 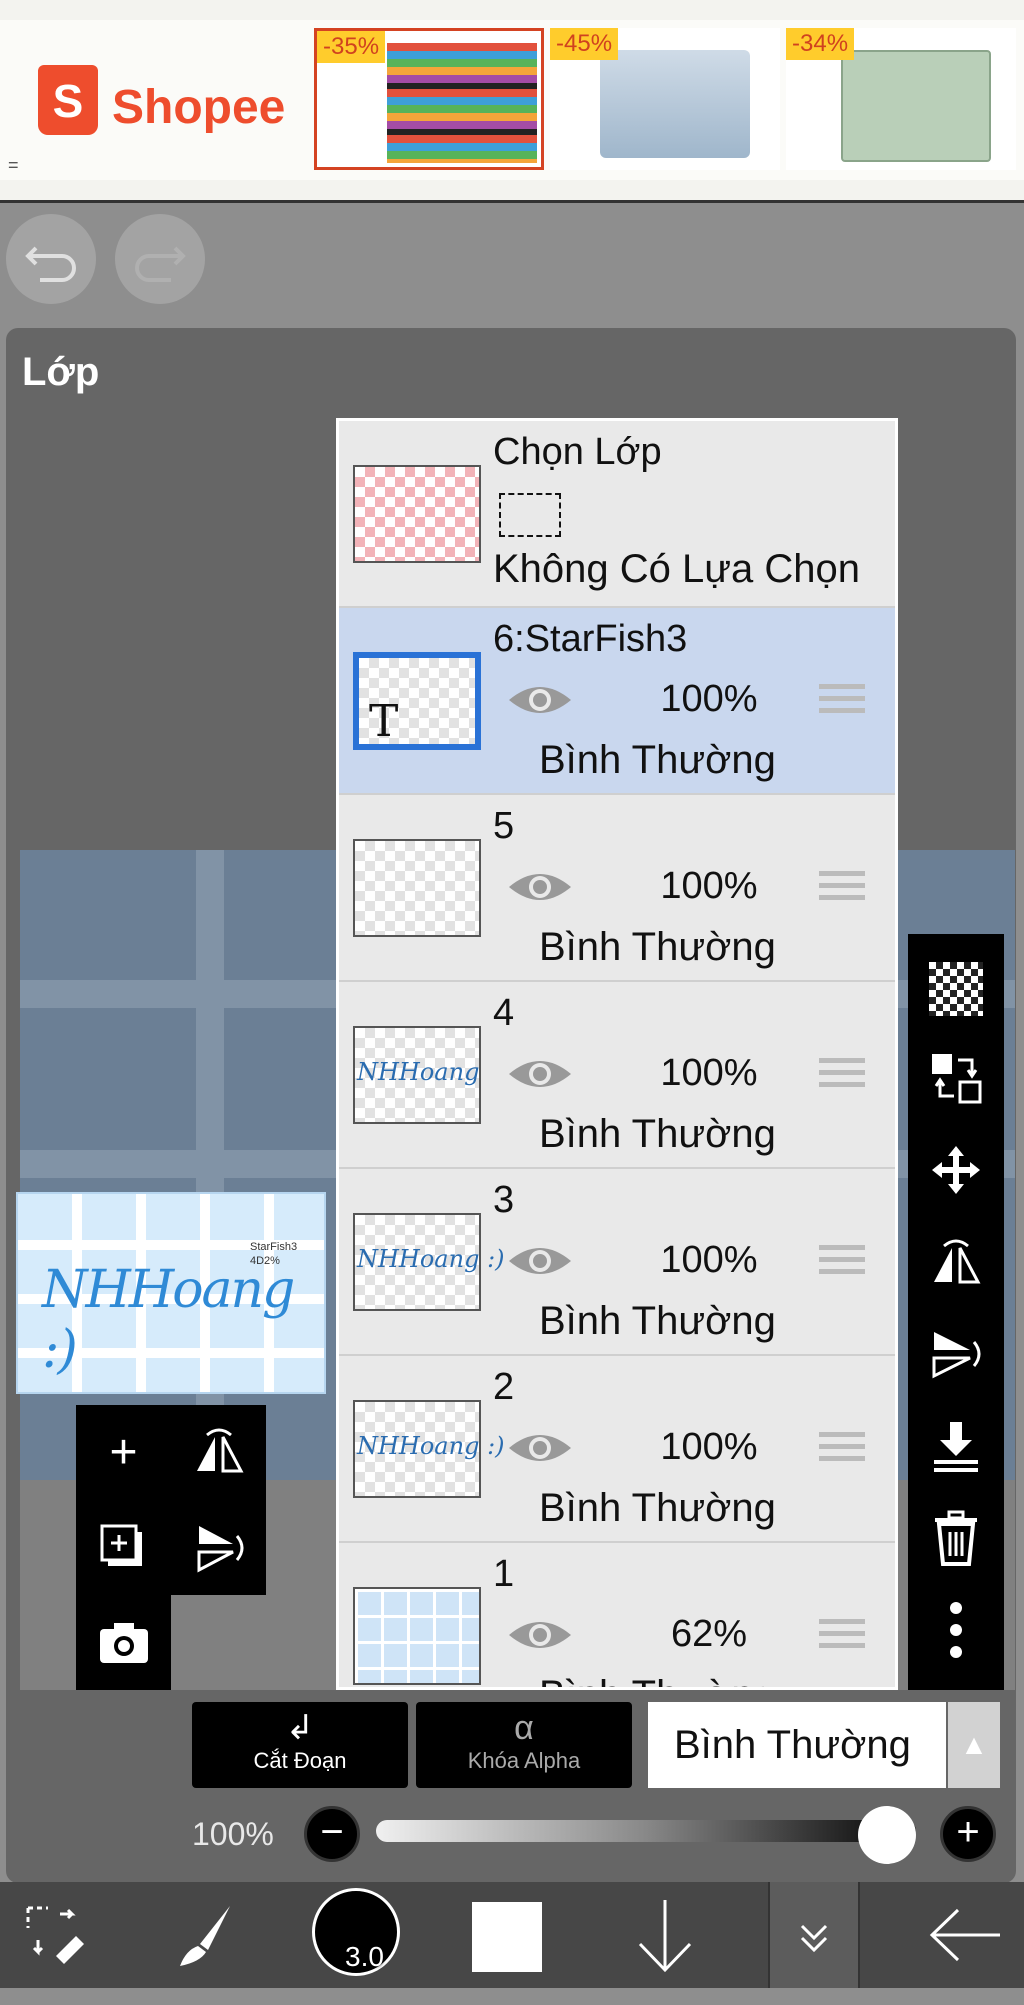 I want to click on color-swatch, so click(x=507, y=1937).